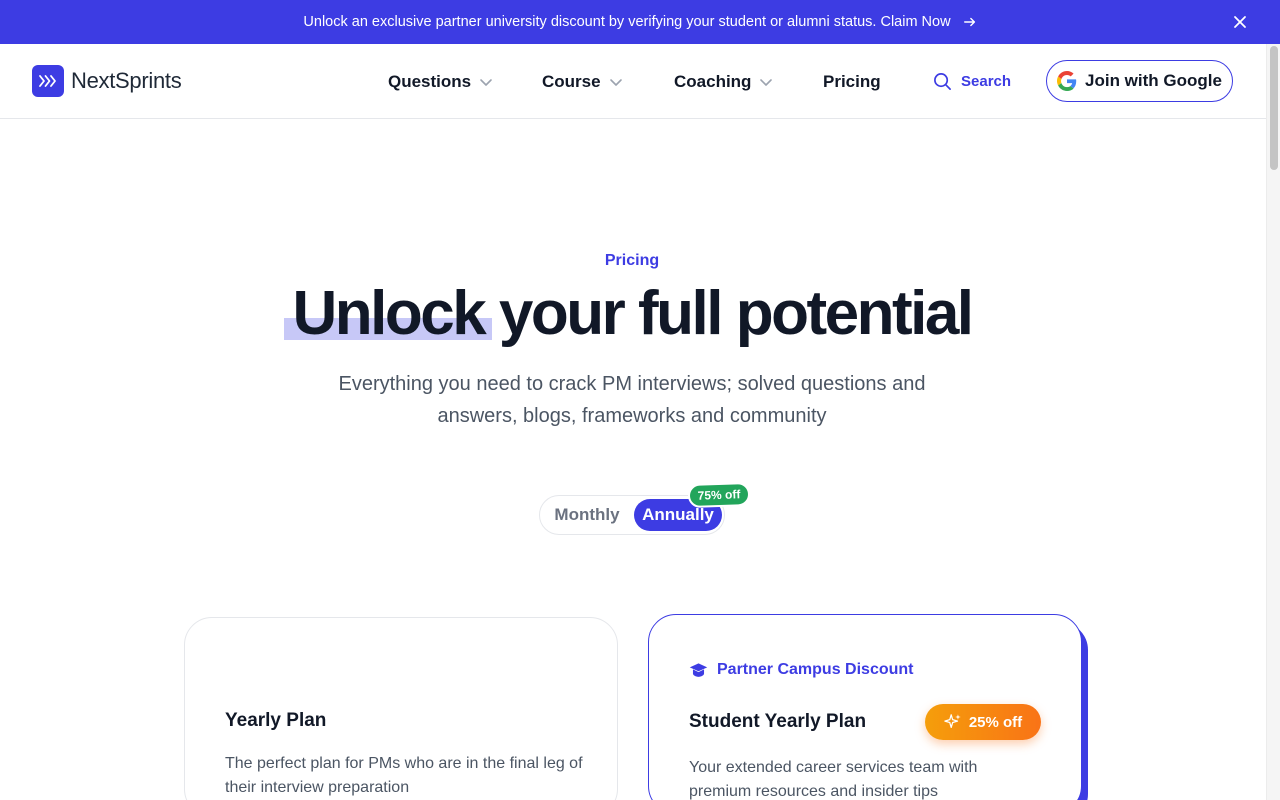 This screenshot has height=800, width=1280. I want to click on partner-campus-tag: Partner Campus Discount, so click(801, 670).